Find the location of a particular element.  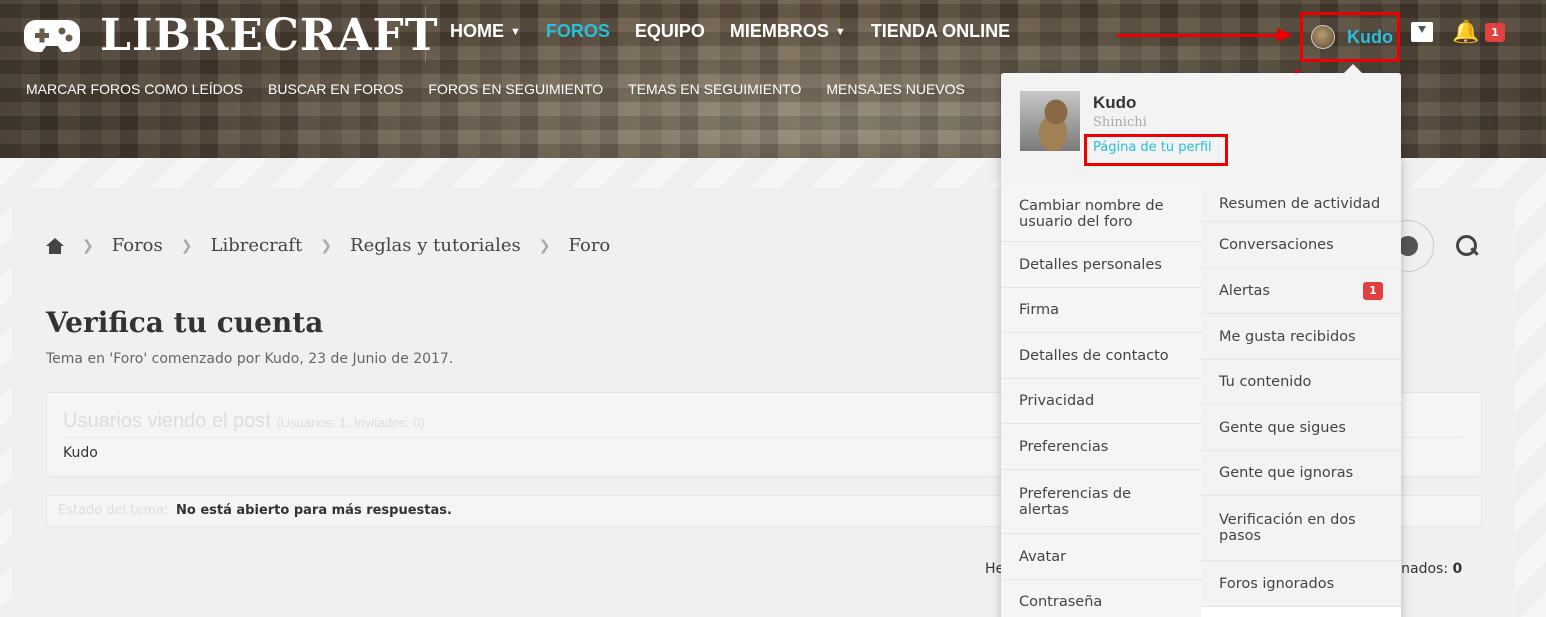

menu-item-label: Detalles personales is located at coordinates (1090, 264).